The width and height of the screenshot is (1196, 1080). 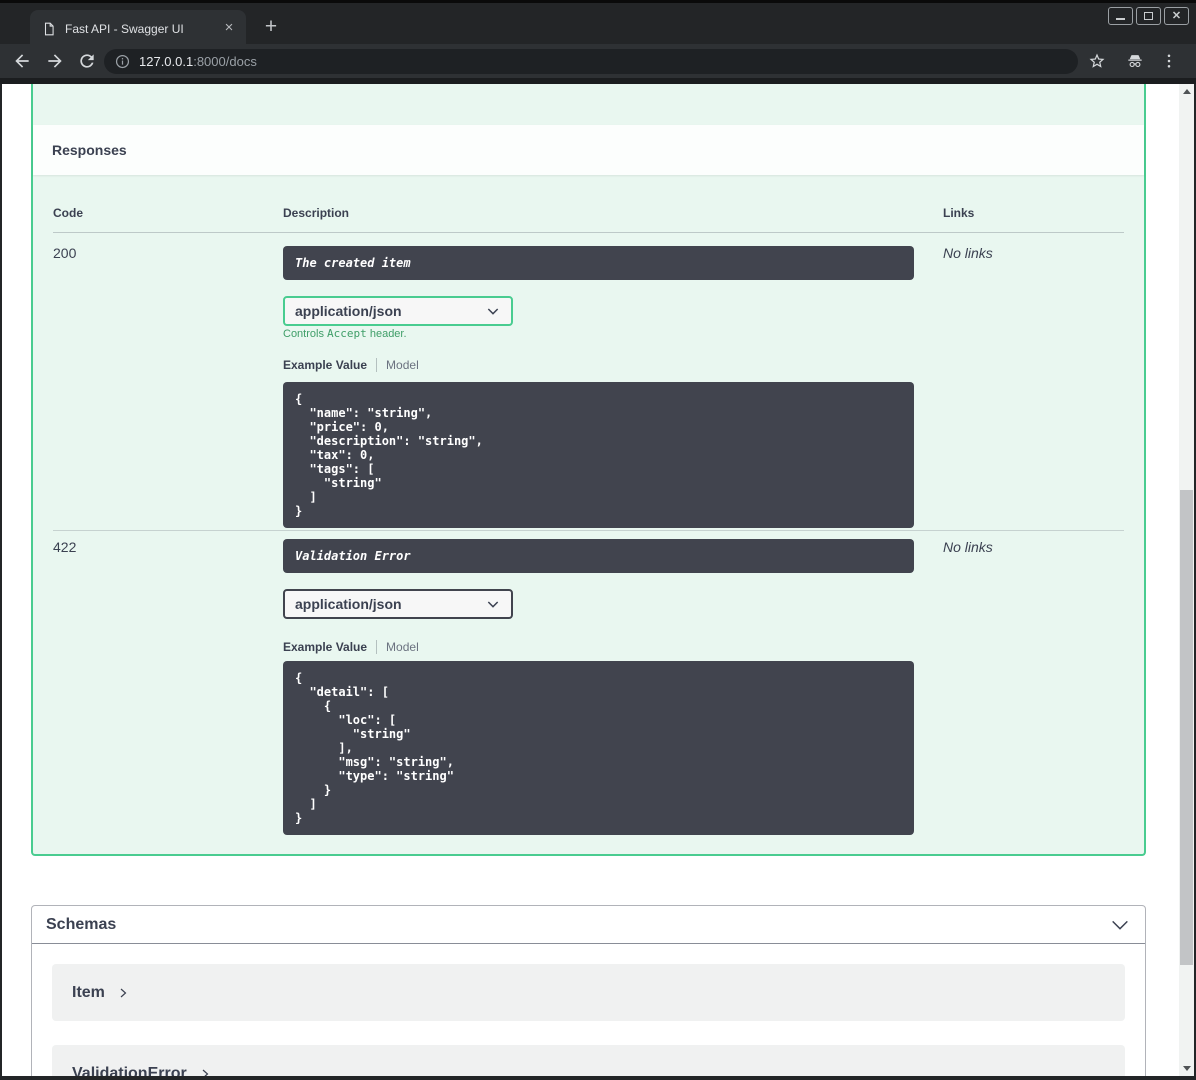 What do you see at coordinates (968, 253) in the screenshot?
I see `links-value-200: No links` at bounding box center [968, 253].